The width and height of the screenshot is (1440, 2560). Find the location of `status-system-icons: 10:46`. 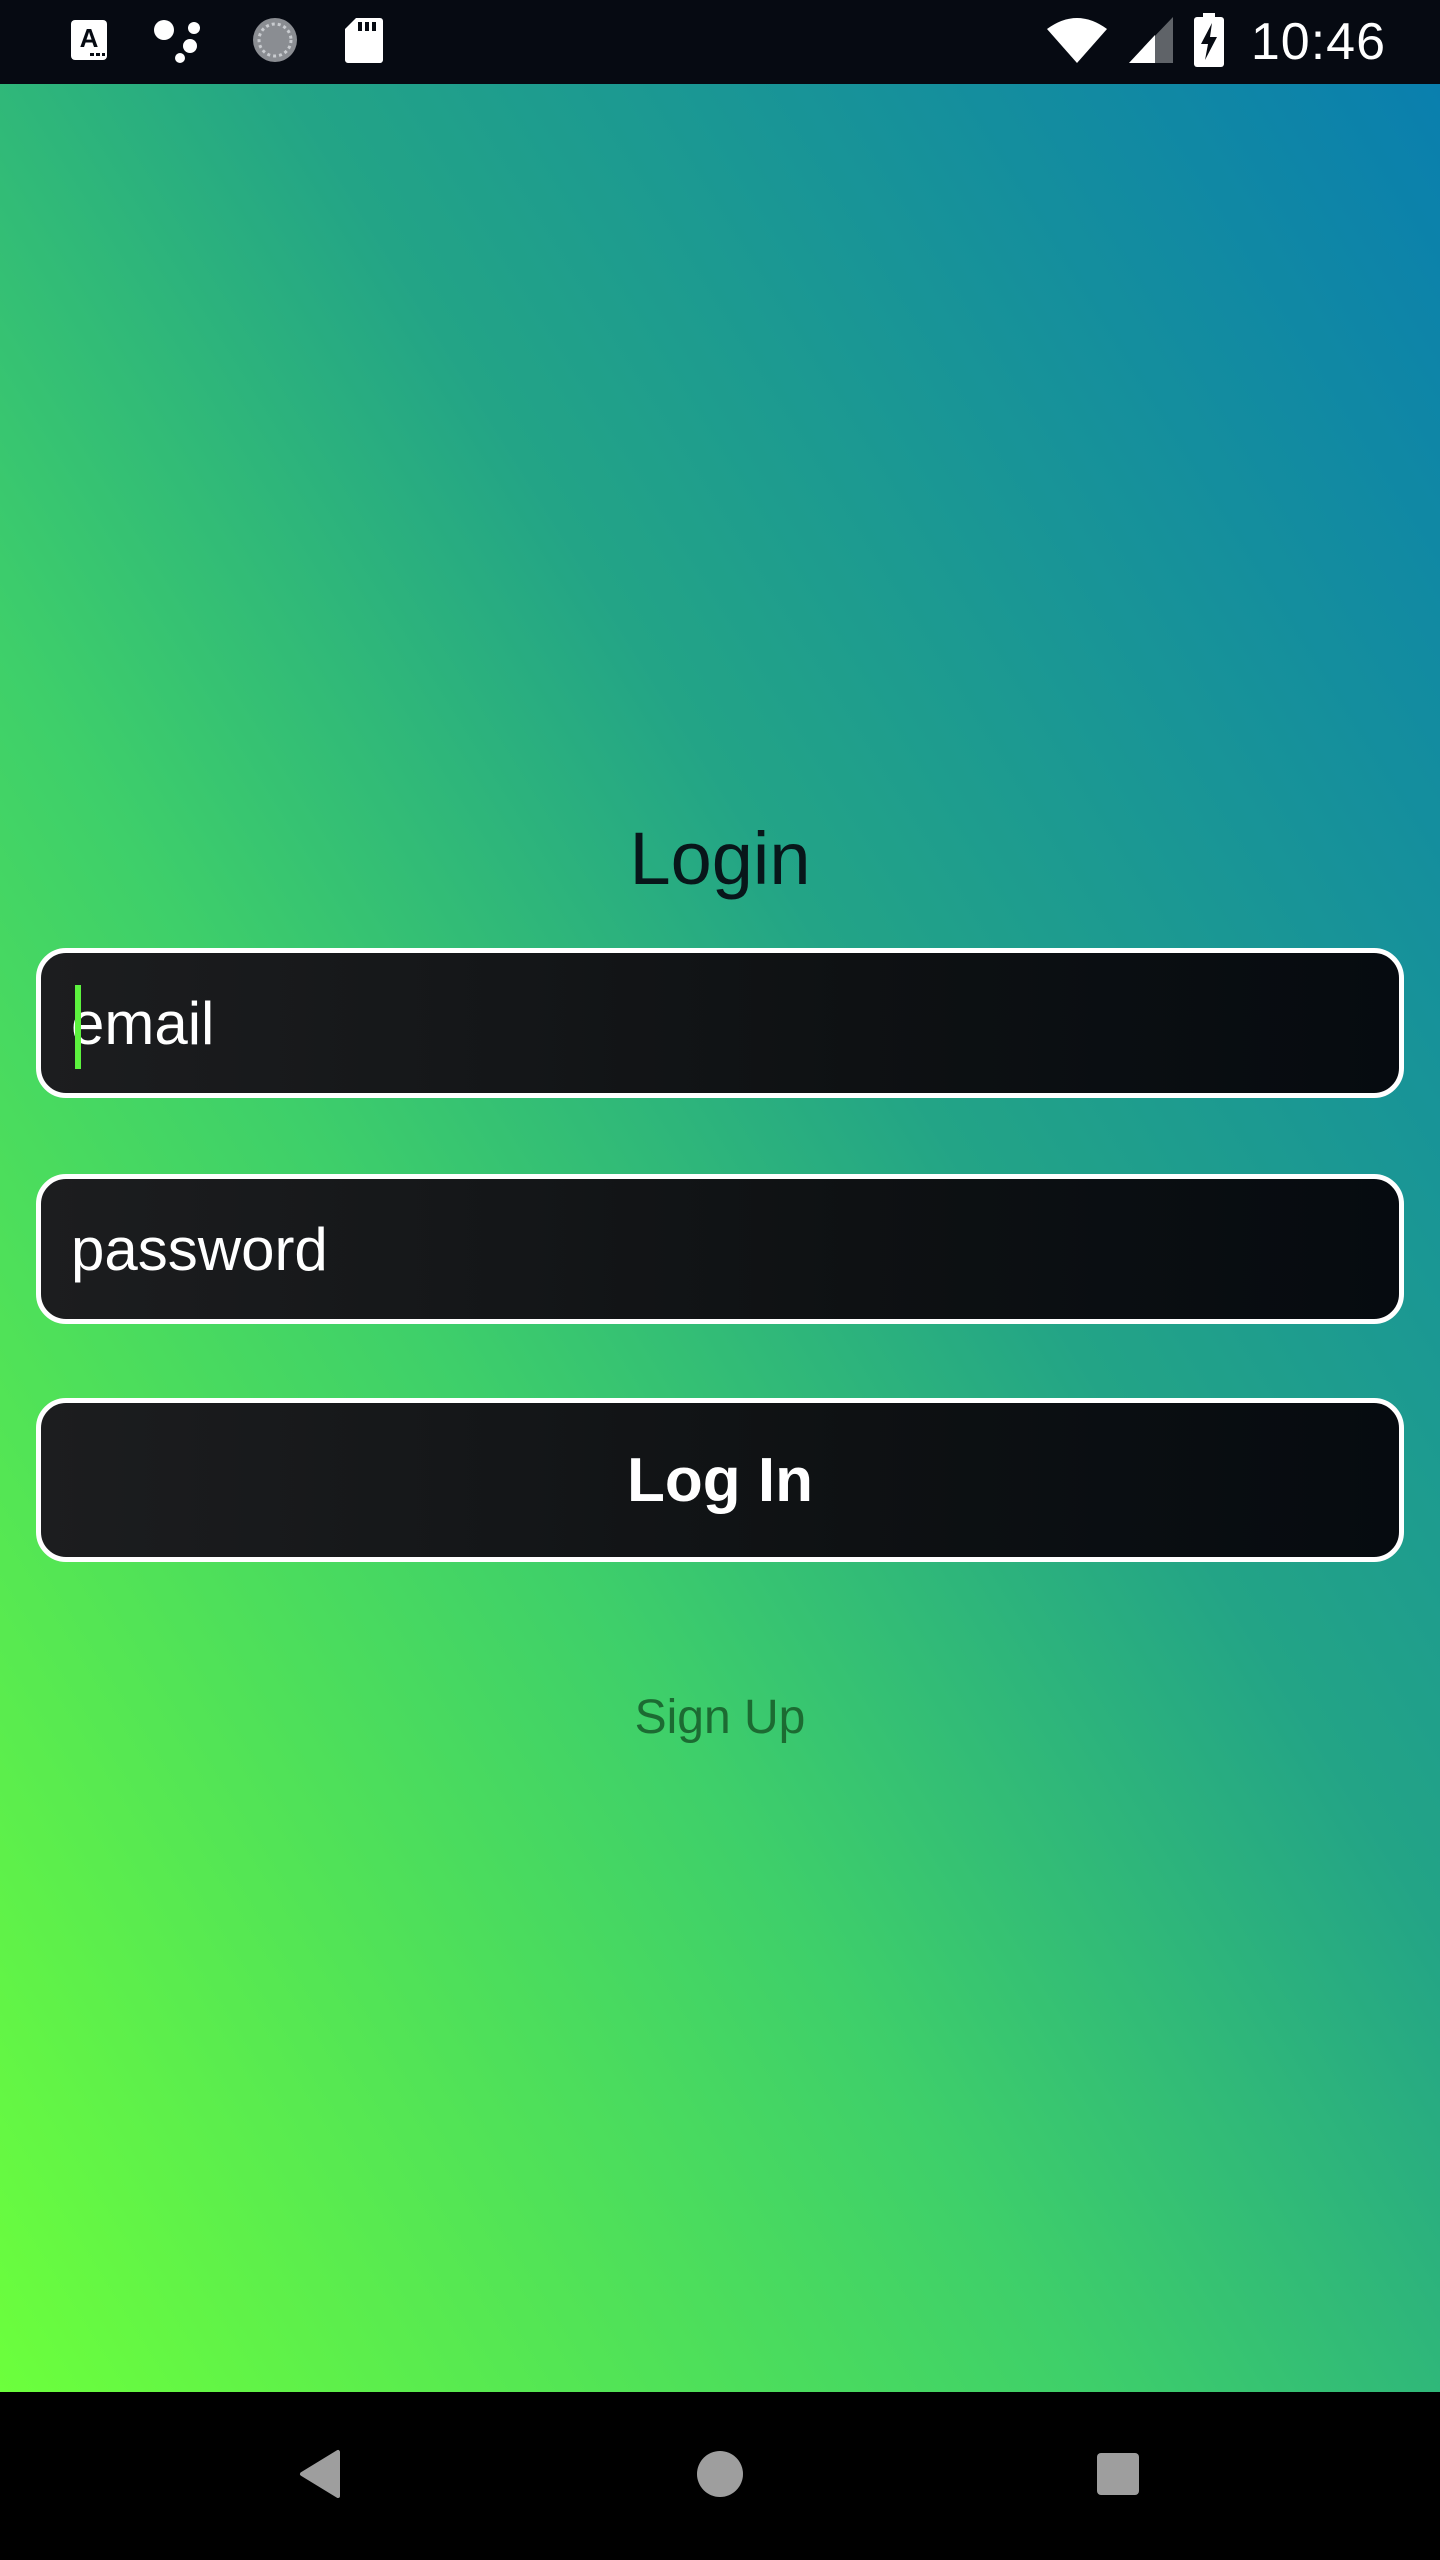

status-system-icons: 10:46 is located at coordinates (1215, 42).